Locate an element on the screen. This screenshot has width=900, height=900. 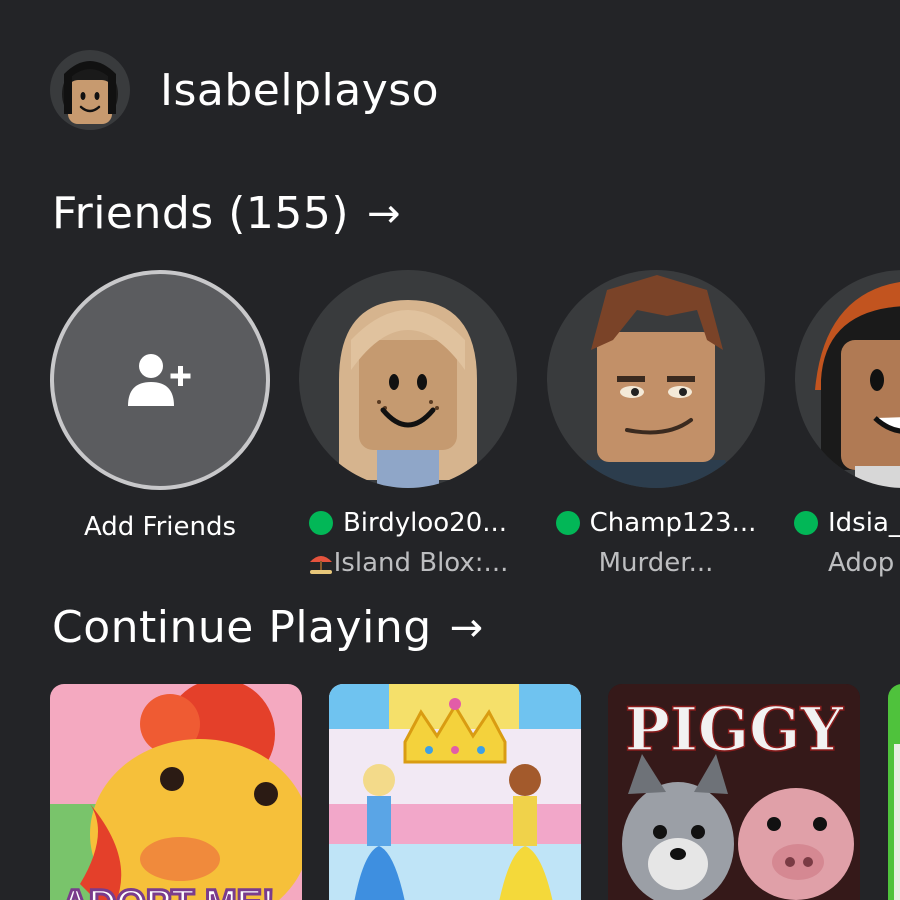
user-display-name: Isabelplayso is located at coordinates (299, 90).